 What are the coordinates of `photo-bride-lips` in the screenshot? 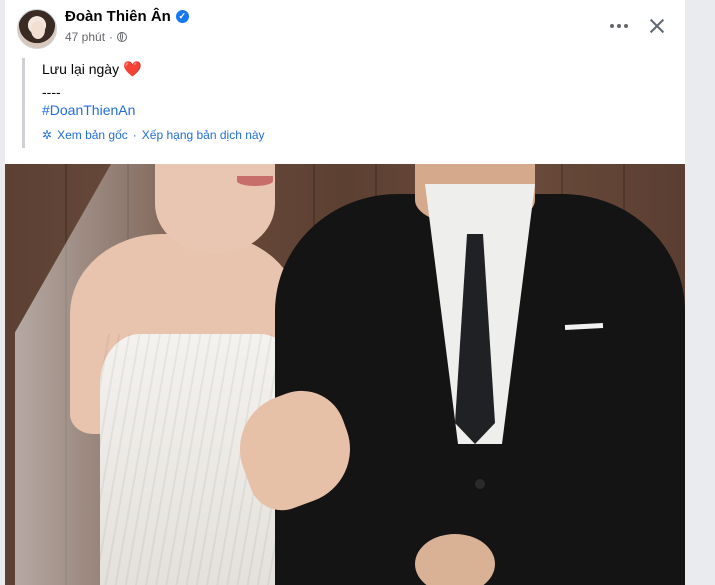 It's located at (255, 181).